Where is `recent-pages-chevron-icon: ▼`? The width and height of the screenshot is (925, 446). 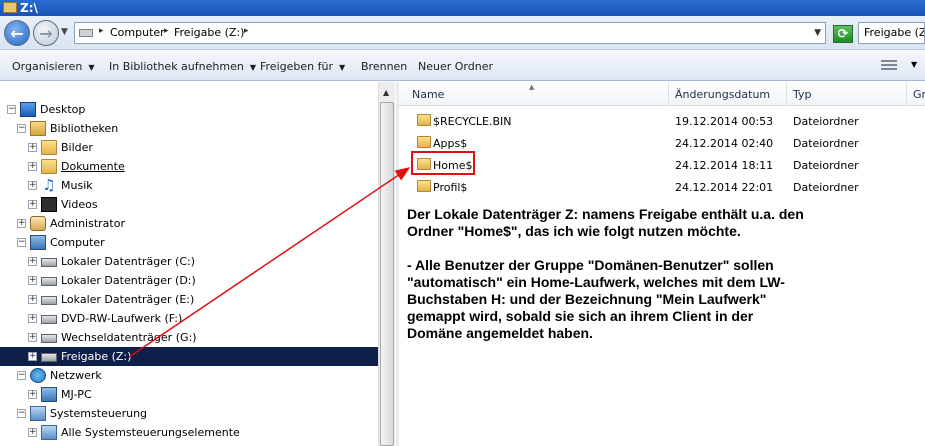
recent-pages-chevron-icon: ▼ is located at coordinates (64, 32).